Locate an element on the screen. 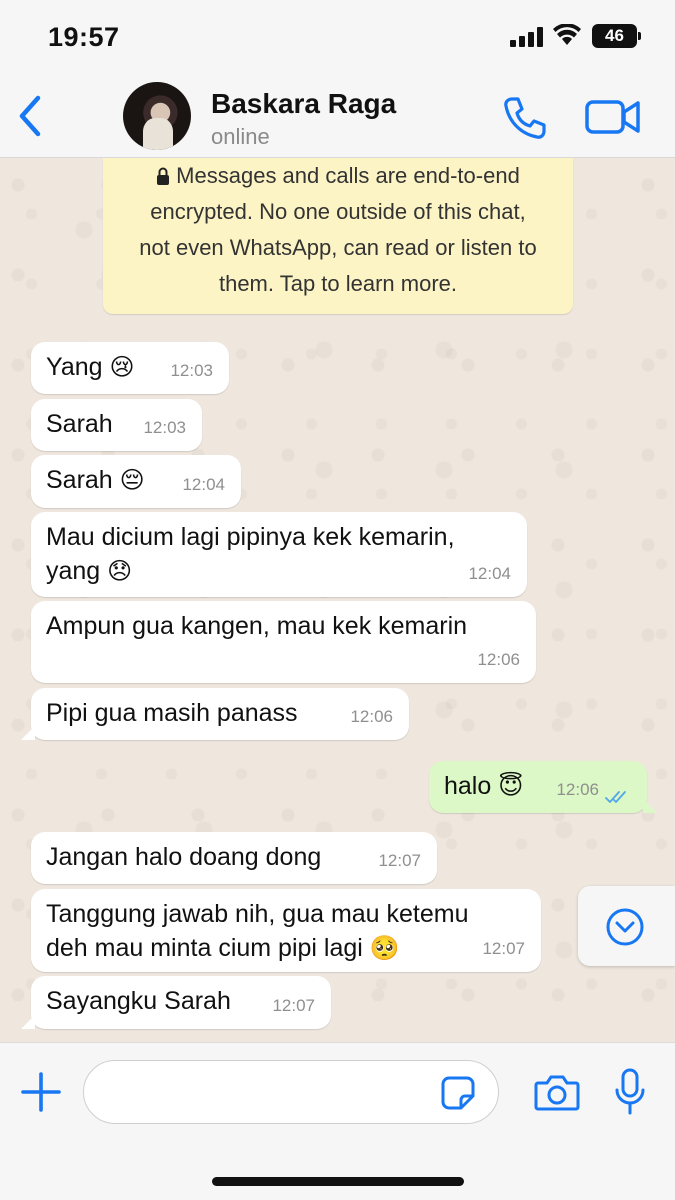  video-camera-icon is located at coordinates (613, 117).